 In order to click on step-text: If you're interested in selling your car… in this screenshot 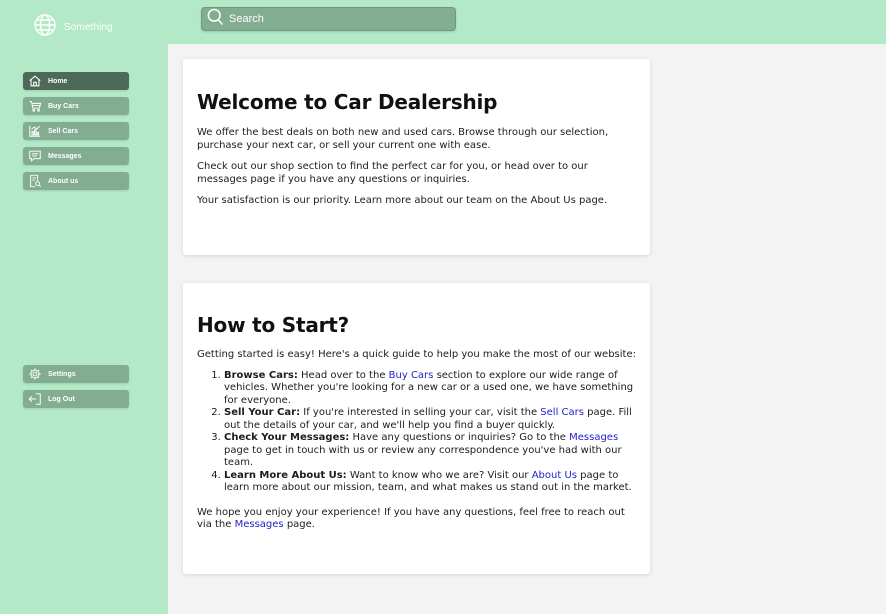, I will do `click(420, 412)`.